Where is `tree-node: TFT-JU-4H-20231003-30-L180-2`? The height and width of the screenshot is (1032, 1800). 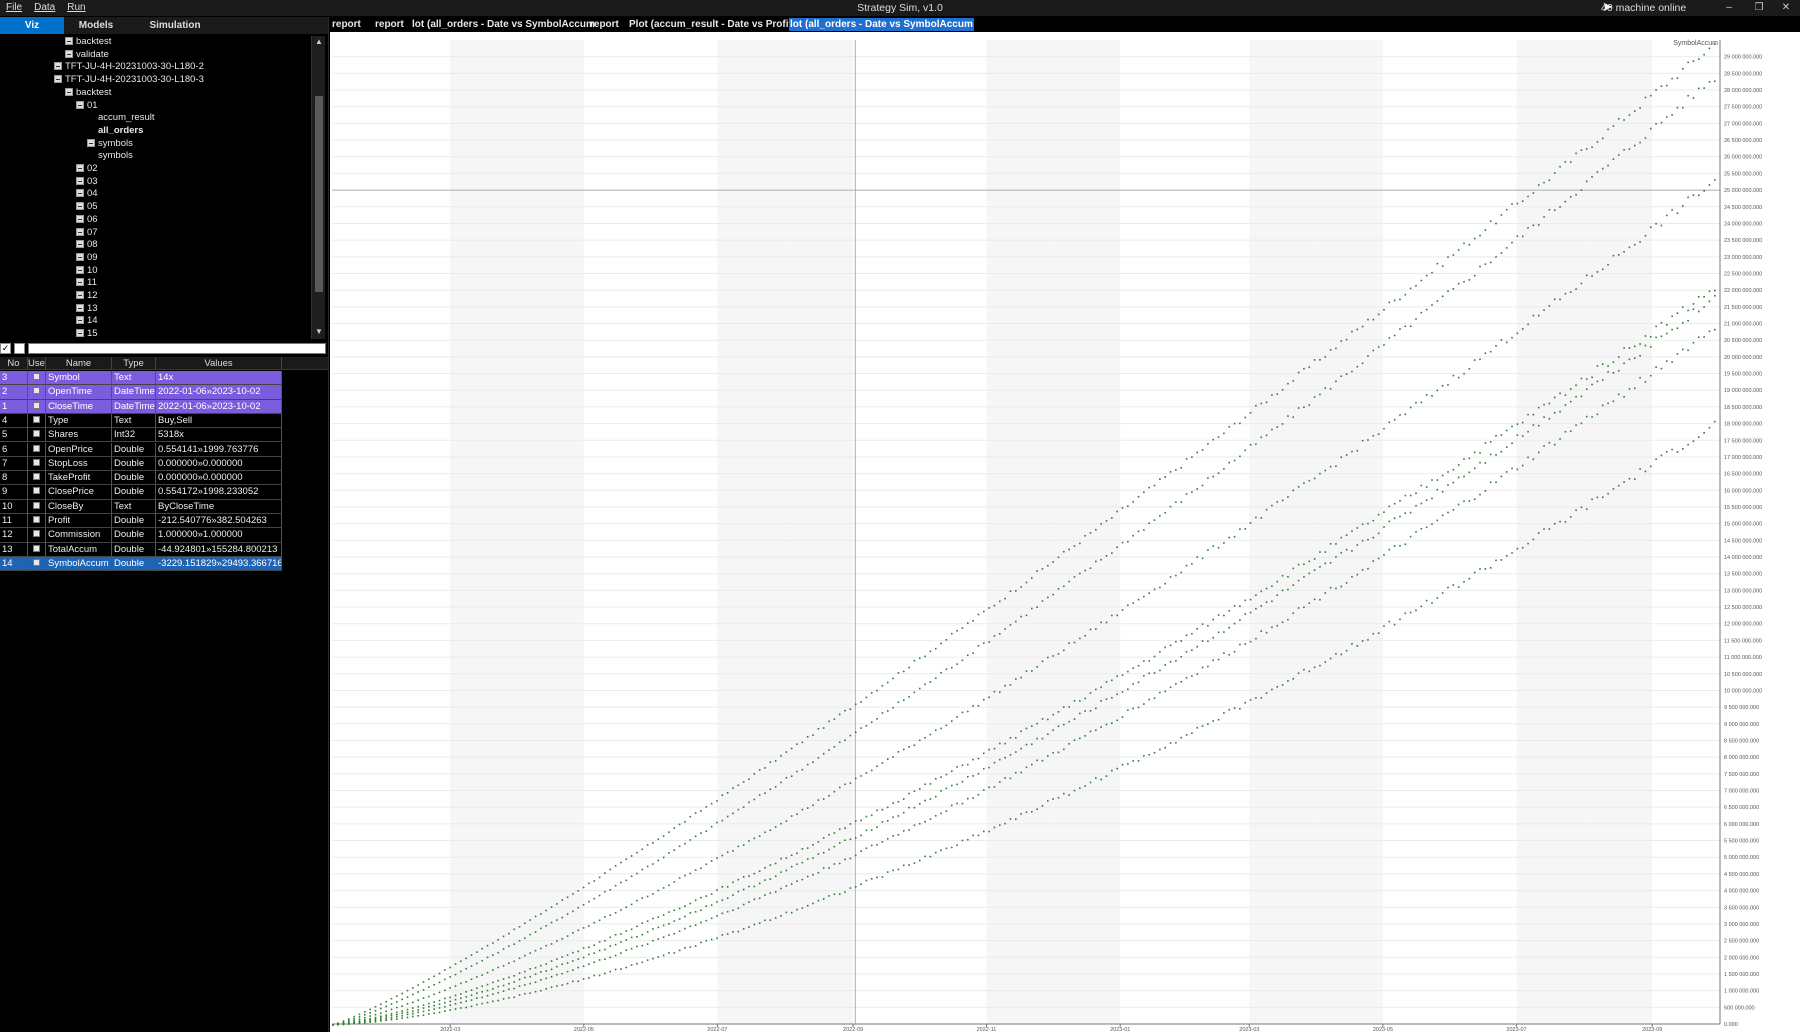
tree-node: TFT-JU-4H-20231003-30-L180-2 is located at coordinates (129, 67).